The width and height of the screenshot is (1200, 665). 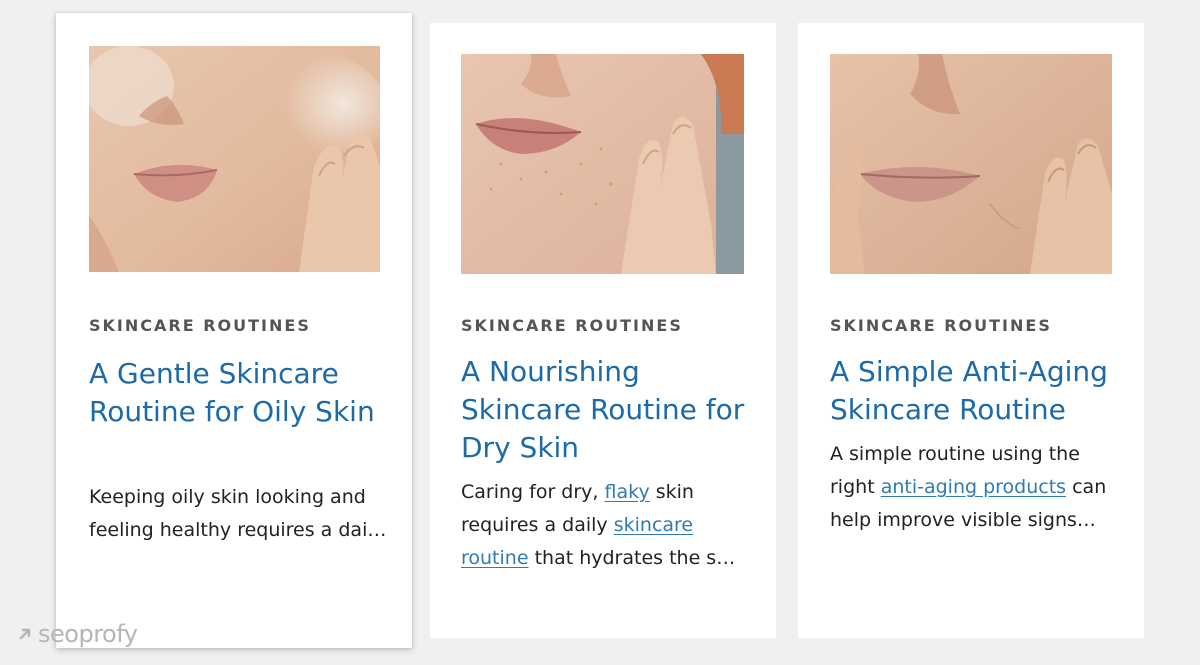 I want to click on watermark-text: seoprofy, so click(x=88, y=634).